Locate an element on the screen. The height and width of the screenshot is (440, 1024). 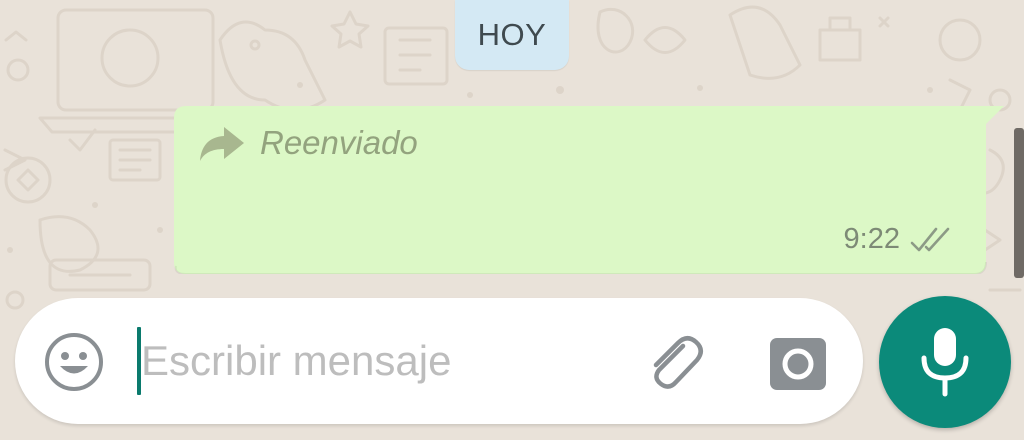
microphone-icon is located at coordinates (945, 362).